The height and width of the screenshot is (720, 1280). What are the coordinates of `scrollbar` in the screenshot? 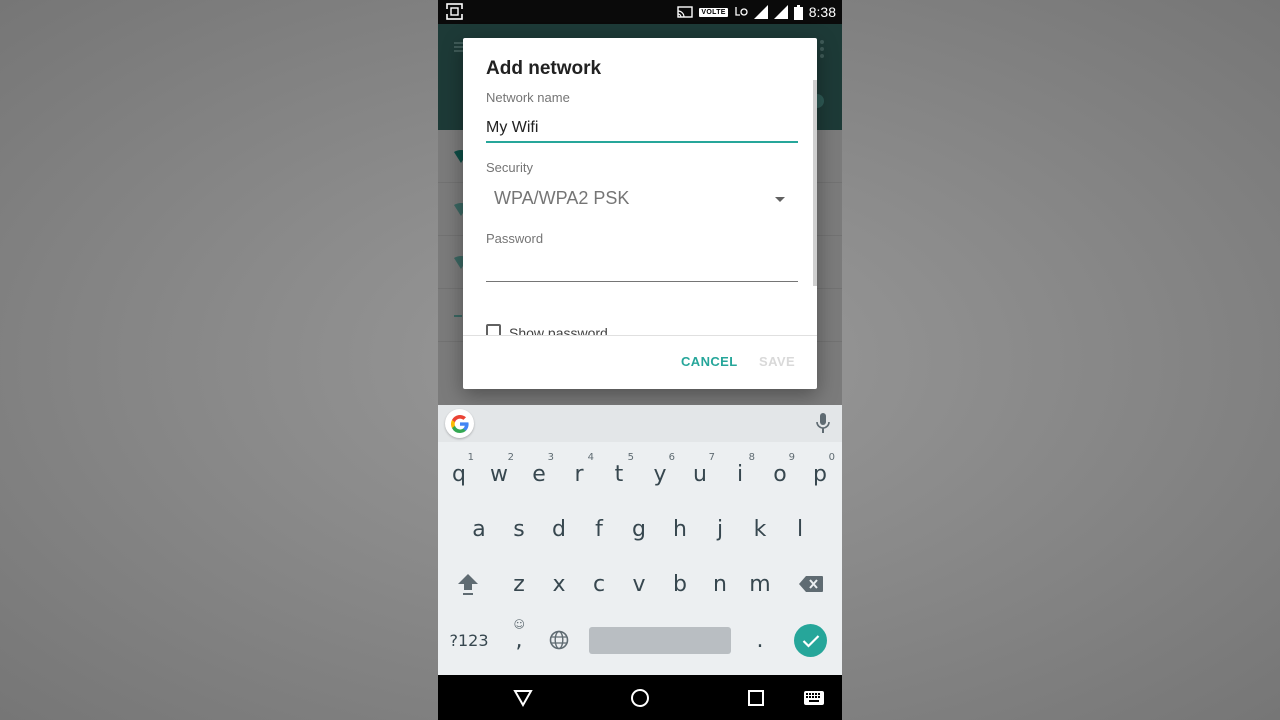 It's located at (815, 183).